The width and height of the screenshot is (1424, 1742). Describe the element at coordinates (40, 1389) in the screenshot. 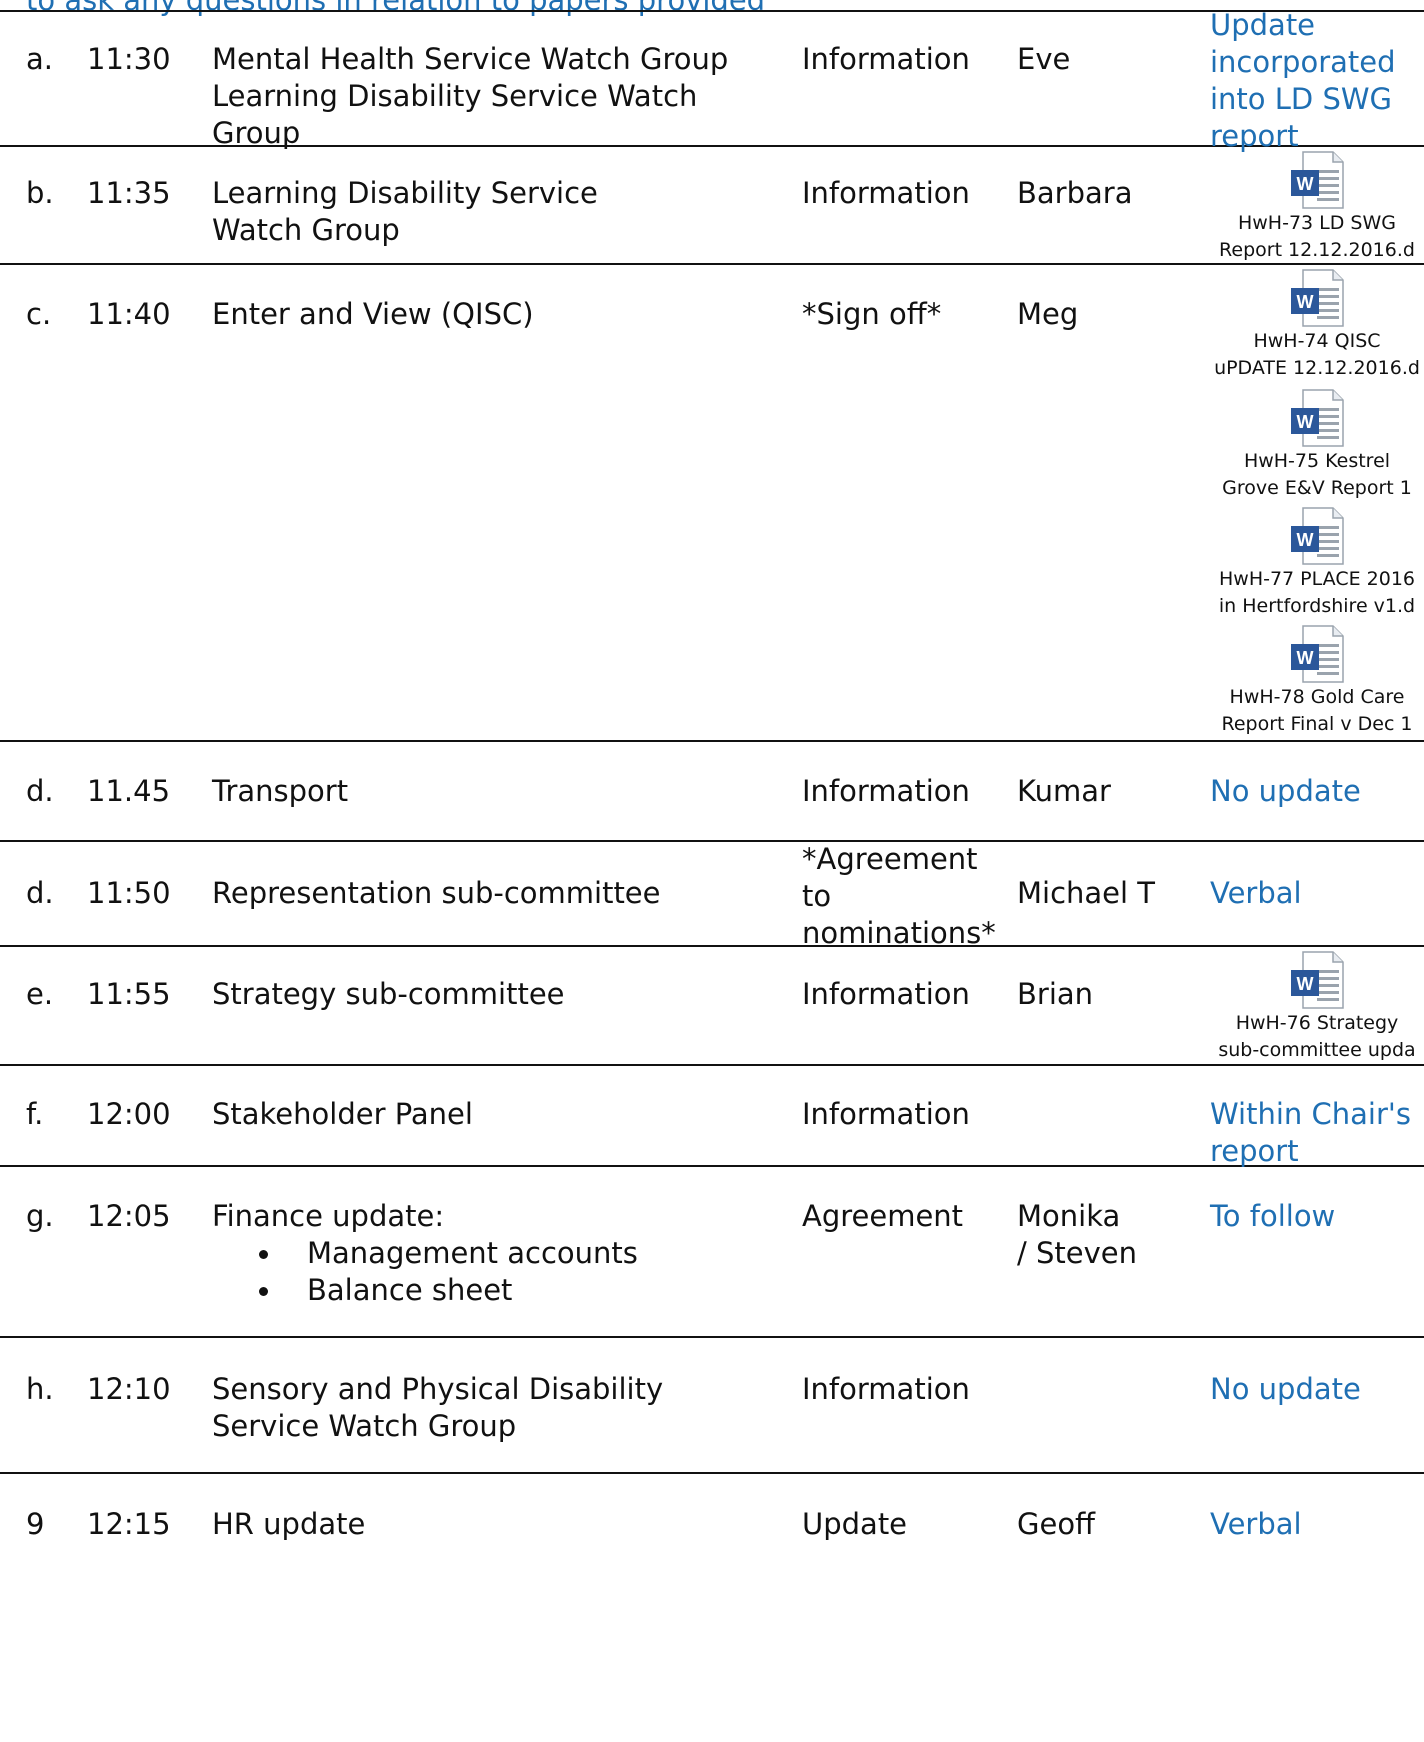

I see `item-letter: h.` at that location.